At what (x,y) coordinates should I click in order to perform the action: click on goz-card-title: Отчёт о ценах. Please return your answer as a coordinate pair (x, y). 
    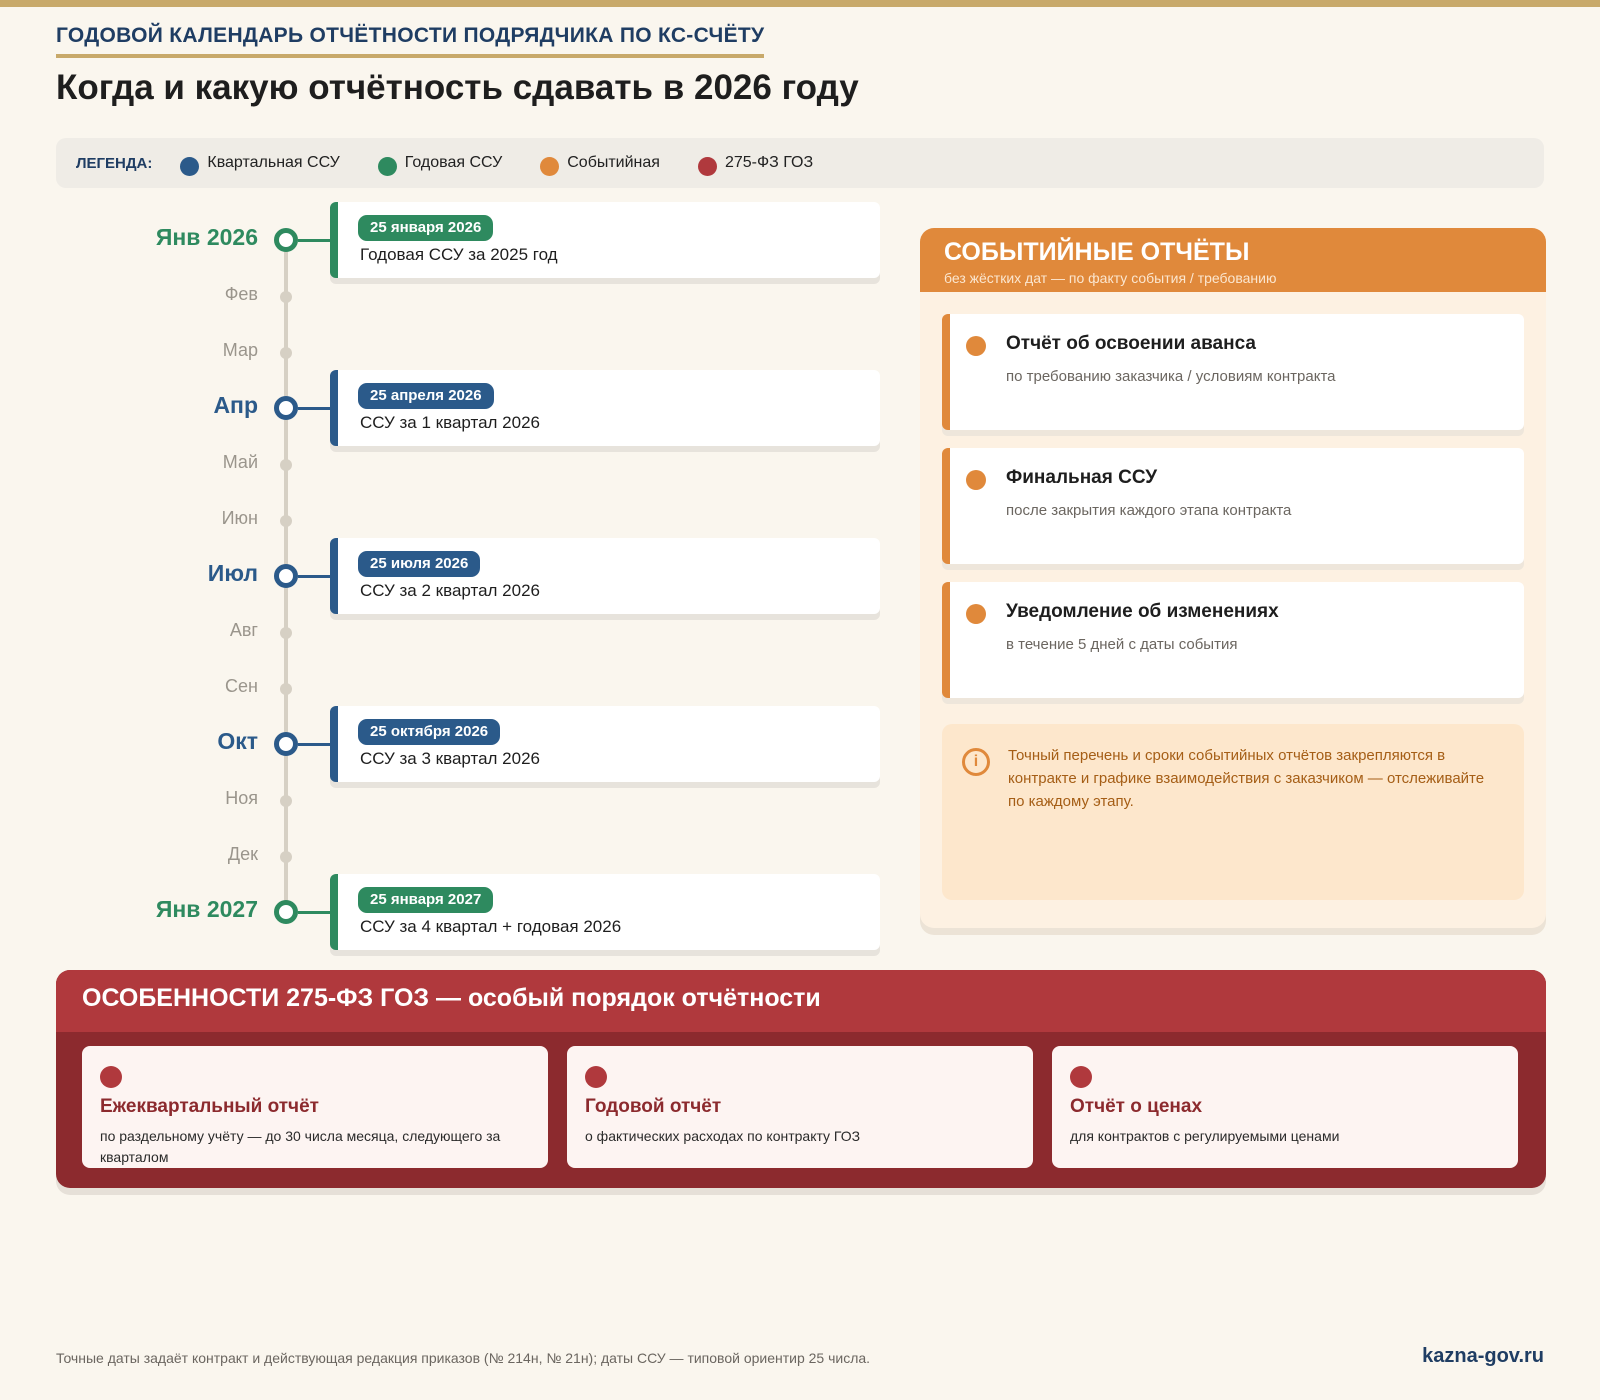
    Looking at the image, I should click on (1136, 1106).